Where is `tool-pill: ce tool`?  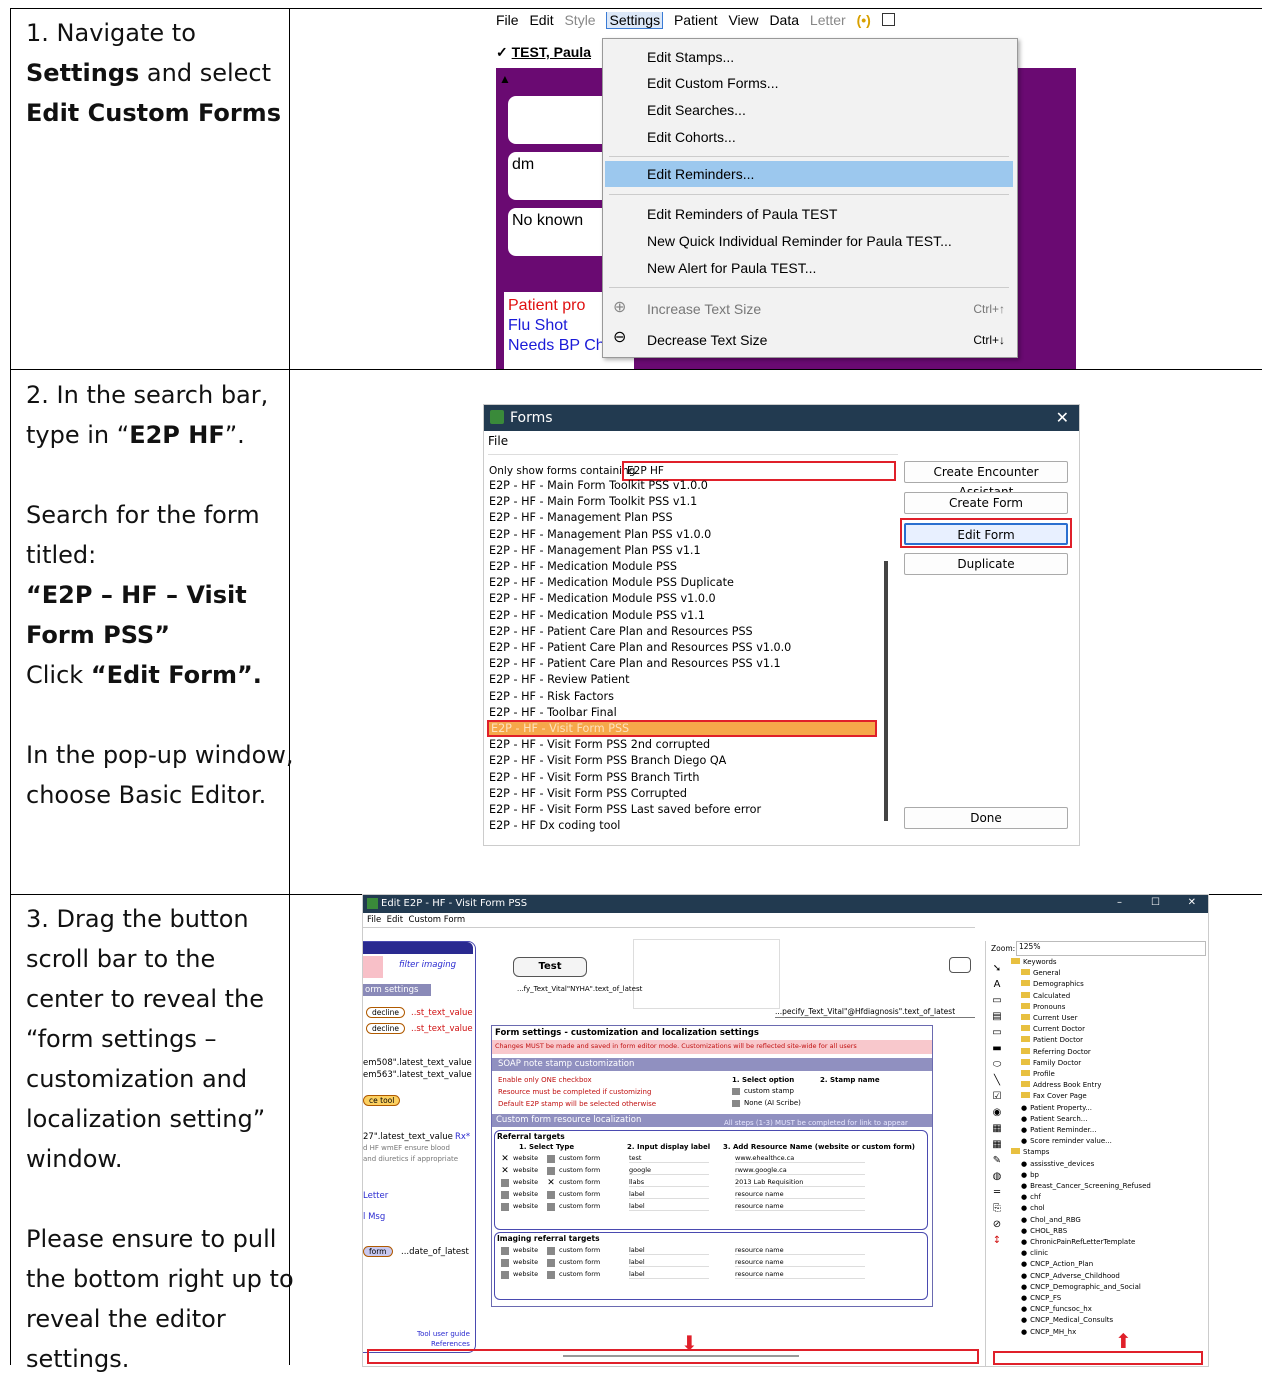
tool-pill: ce tool is located at coordinates (382, 1100).